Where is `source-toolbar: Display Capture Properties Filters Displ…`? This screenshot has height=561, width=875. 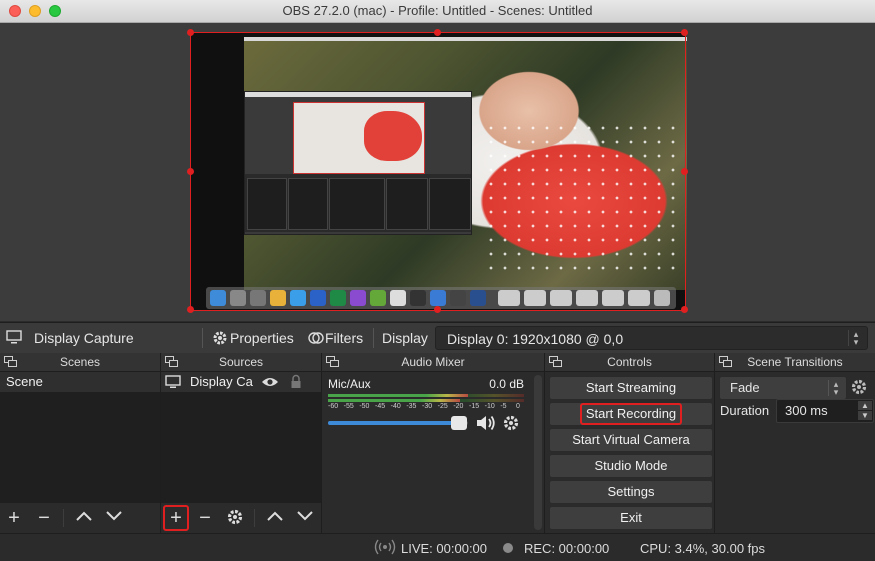
source-toolbar: Display Capture Properties Filters Displ… is located at coordinates (437, 338).